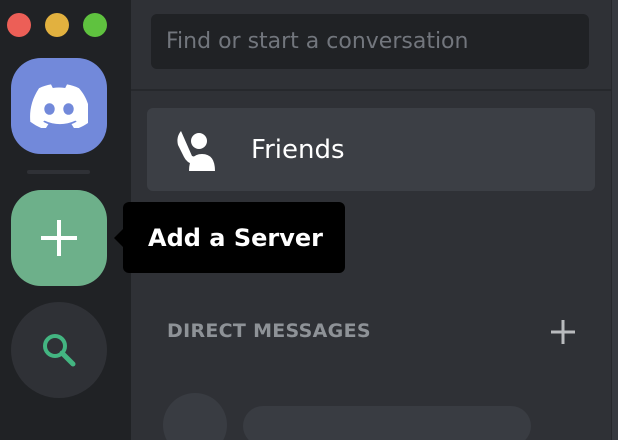  What do you see at coordinates (195, 416) in the screenshot?
I see `dm-placeholder-avatar` at bounding box center [195, 416].